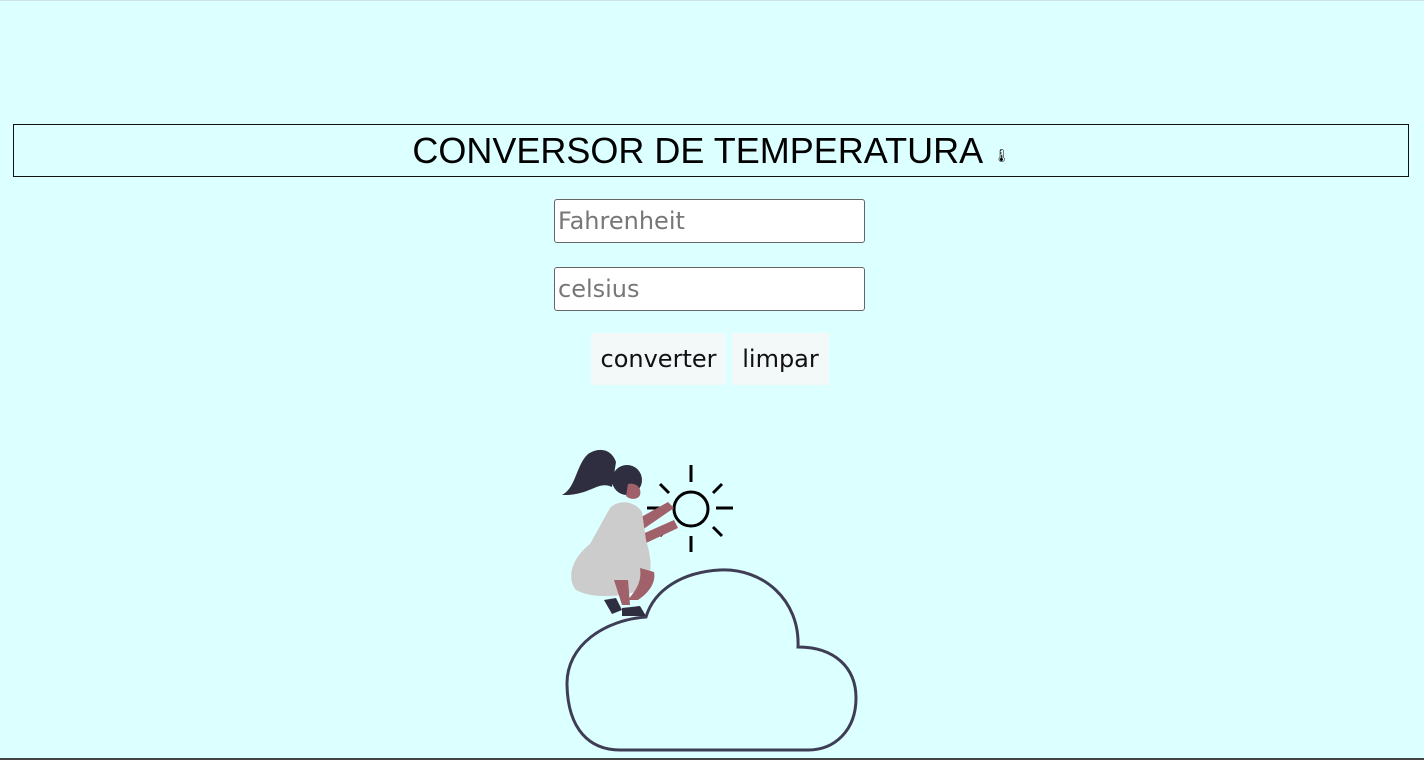  I want to click on cloud-icon, so click(711, 660).